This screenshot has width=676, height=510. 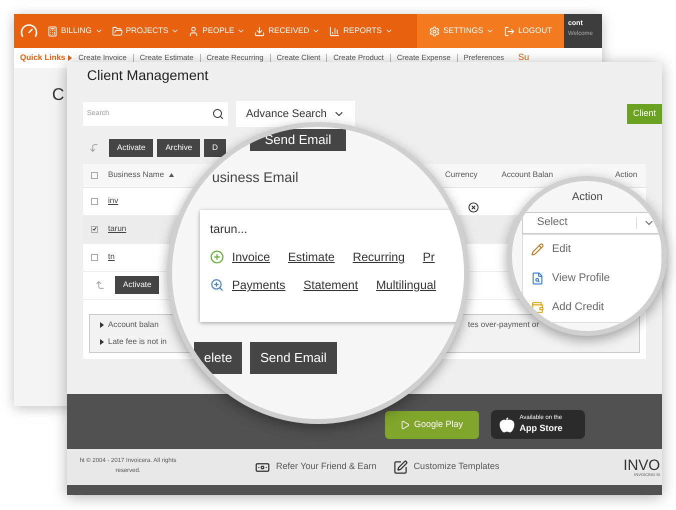 I want to click on close-icon, so click(x=473, y=207).